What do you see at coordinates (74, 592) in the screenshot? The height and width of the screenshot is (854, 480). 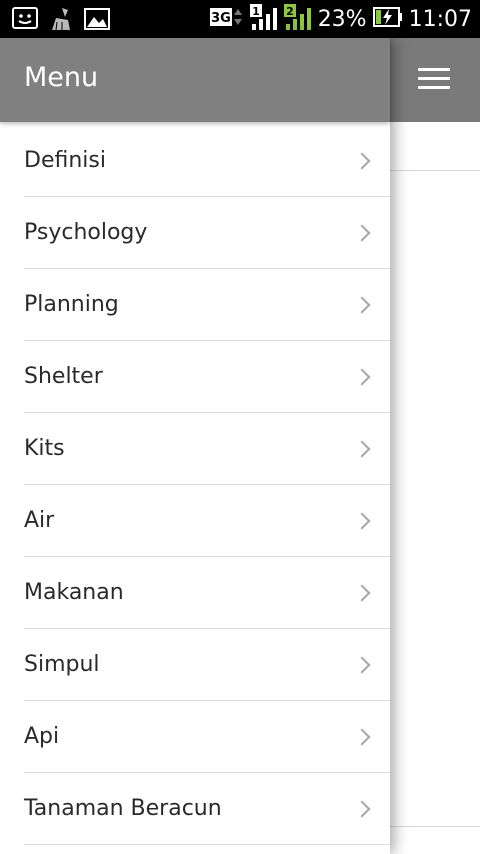 I see `menu-item-label: Makanan` at bounding box center [74, 592].